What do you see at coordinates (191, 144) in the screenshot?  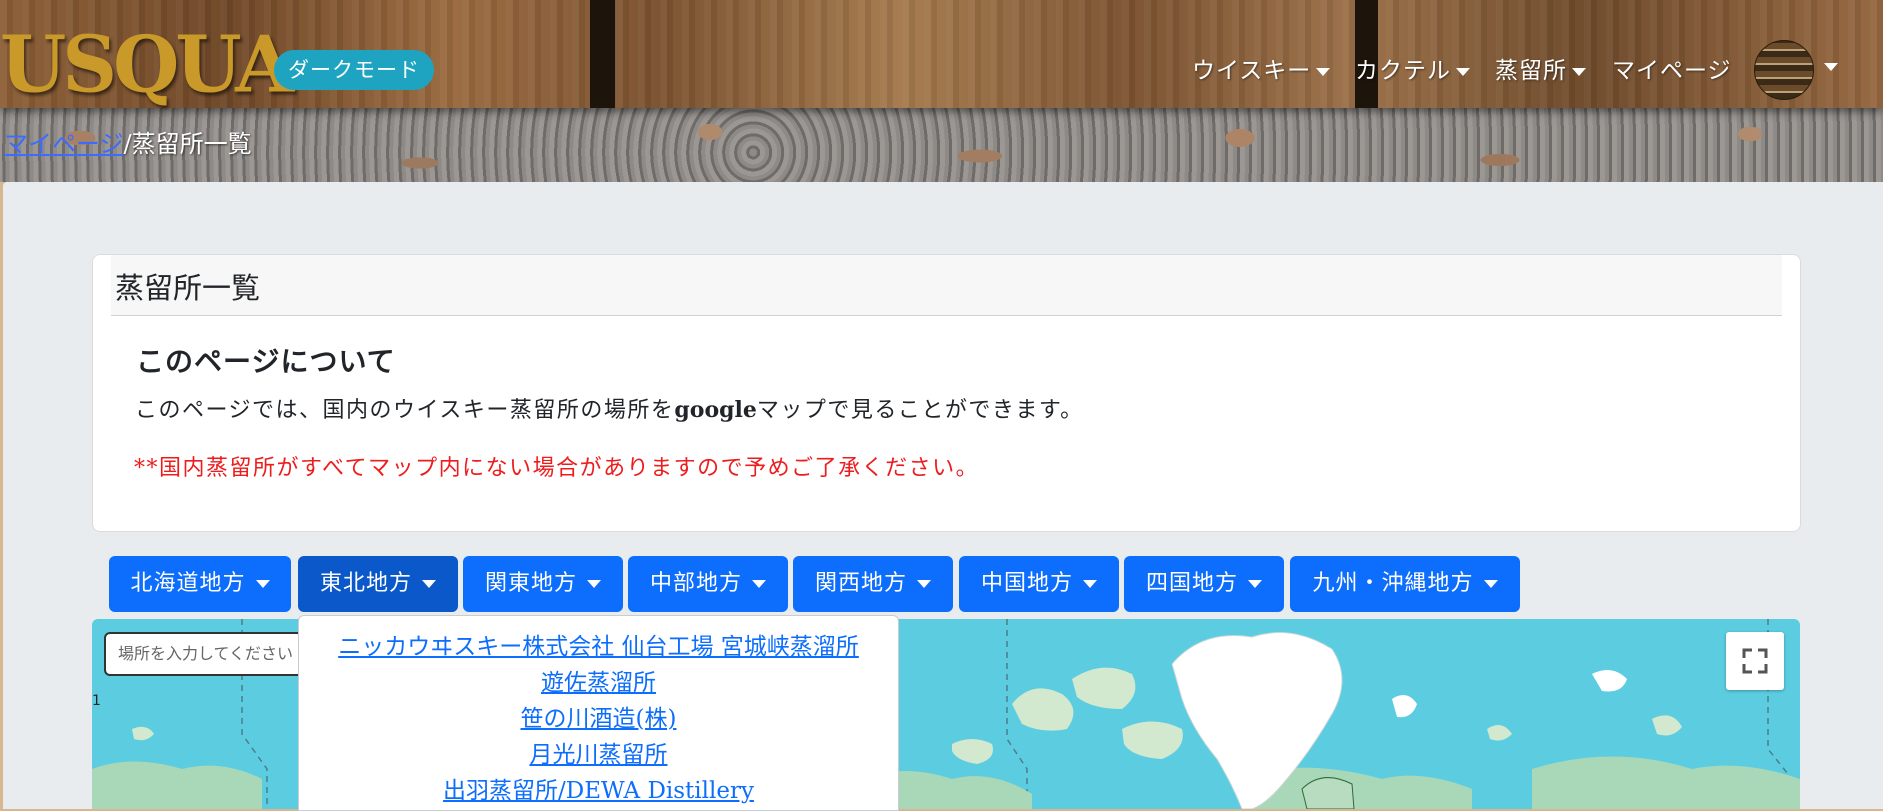 I see `breadcrumb-current: 蒸留所一覧` at bounding box center [191, 144].